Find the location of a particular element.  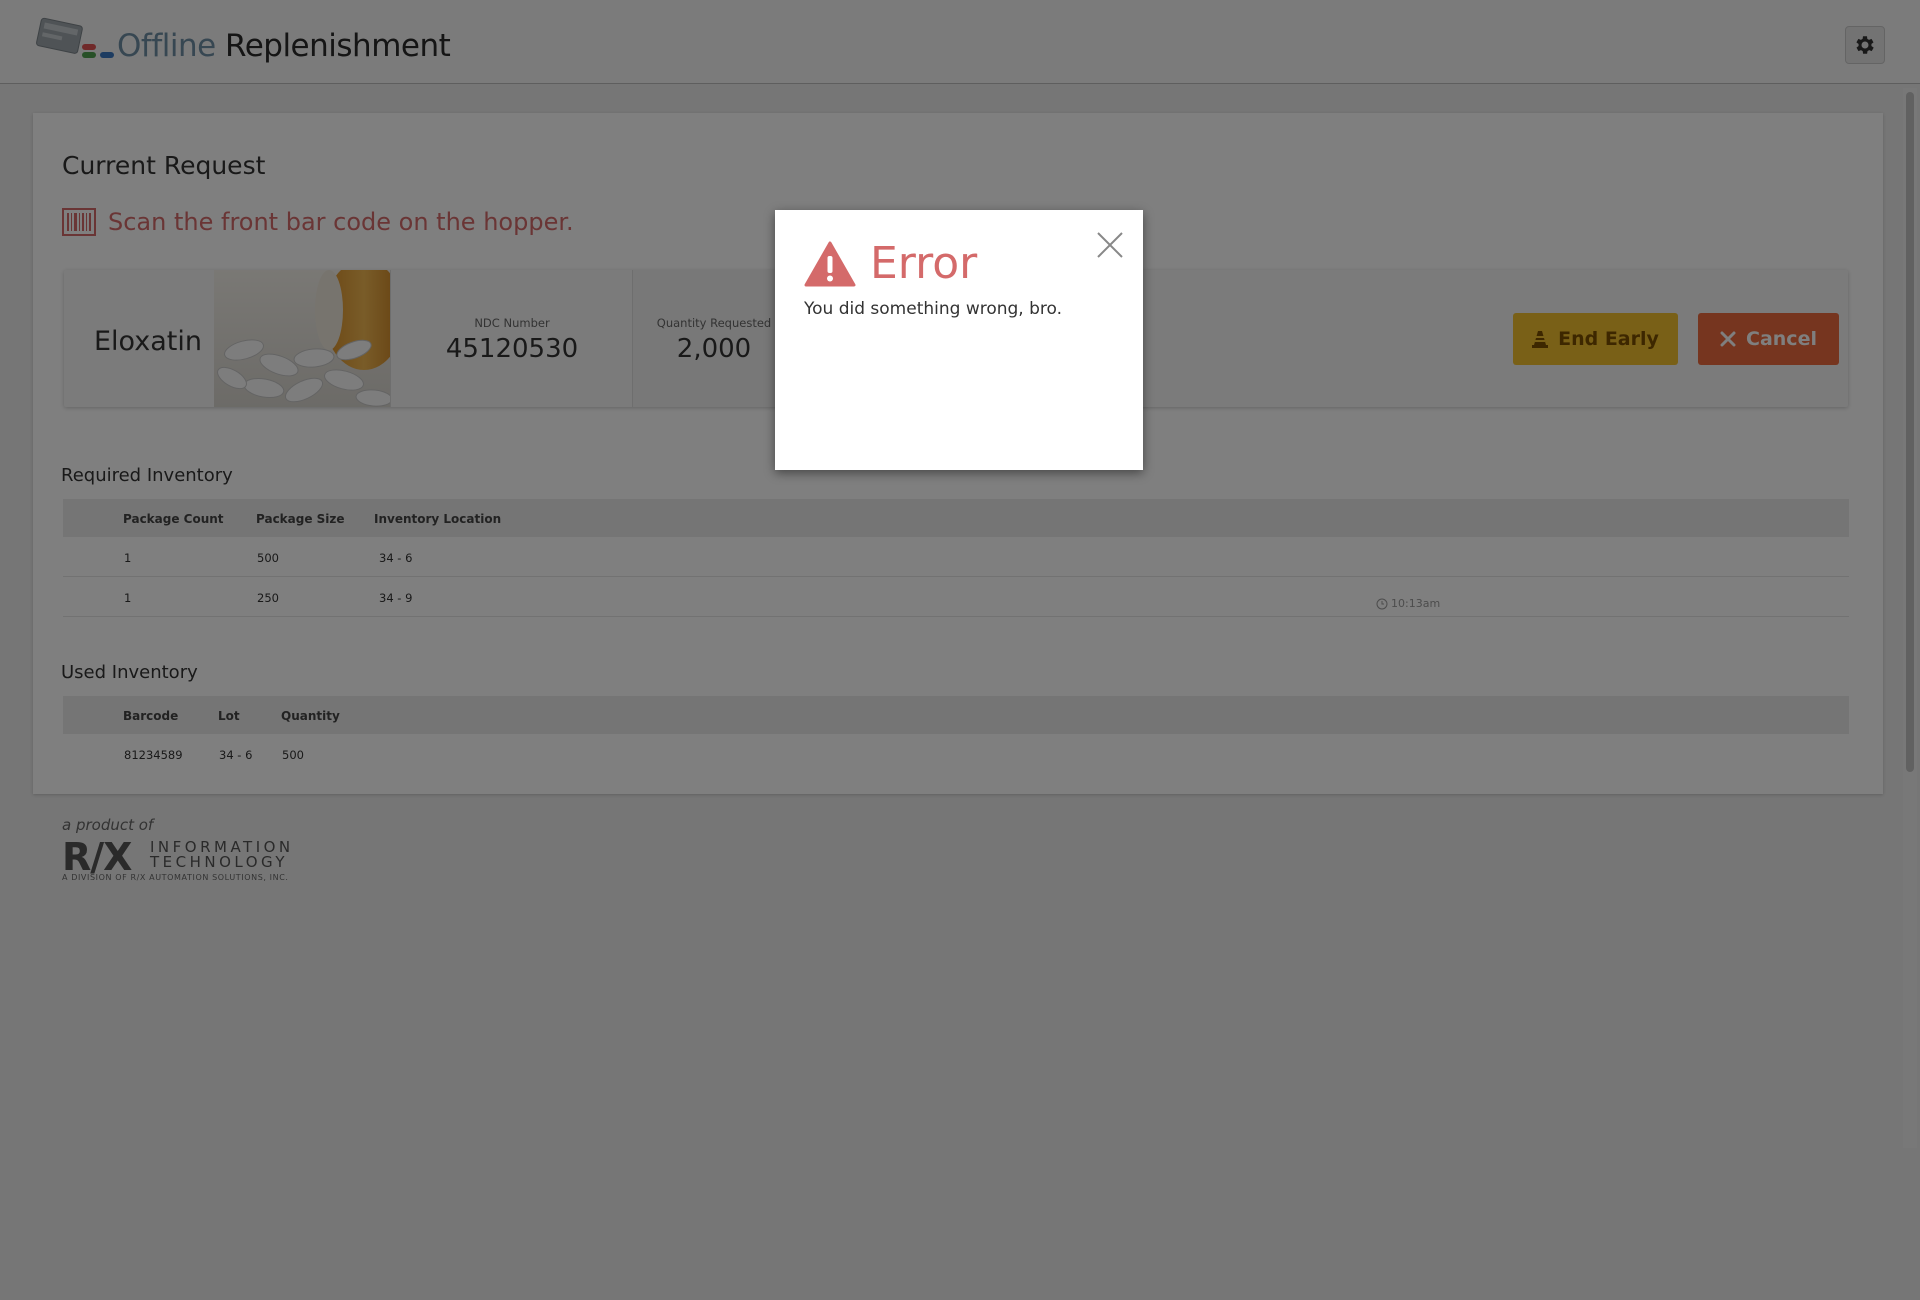

close-button is located at coordinates (1110, 245).